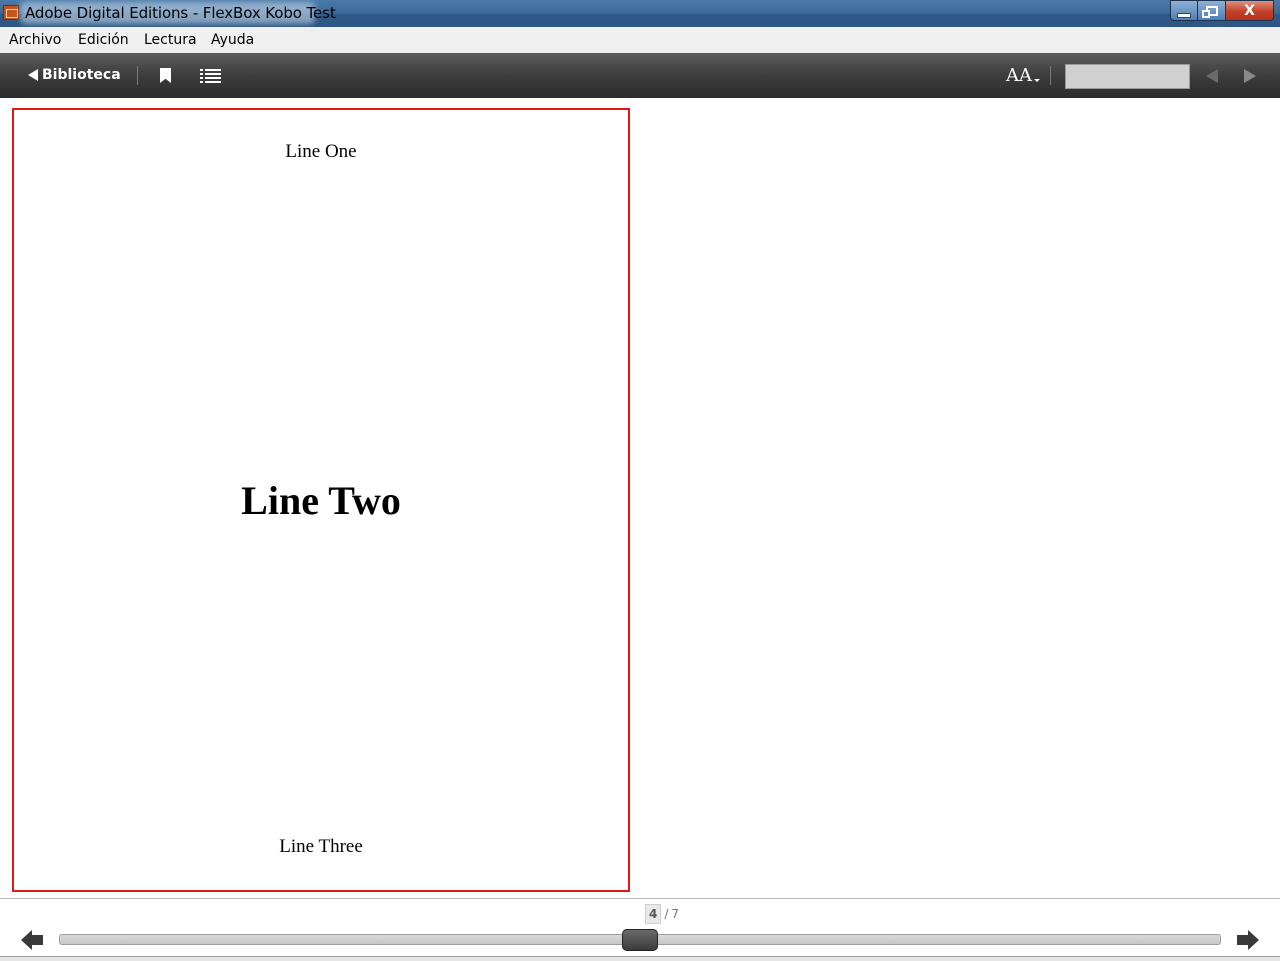 The width and height of the screenshot is (1280, 961). I want to click on library-button: Biblioteca, so click(74, 75).